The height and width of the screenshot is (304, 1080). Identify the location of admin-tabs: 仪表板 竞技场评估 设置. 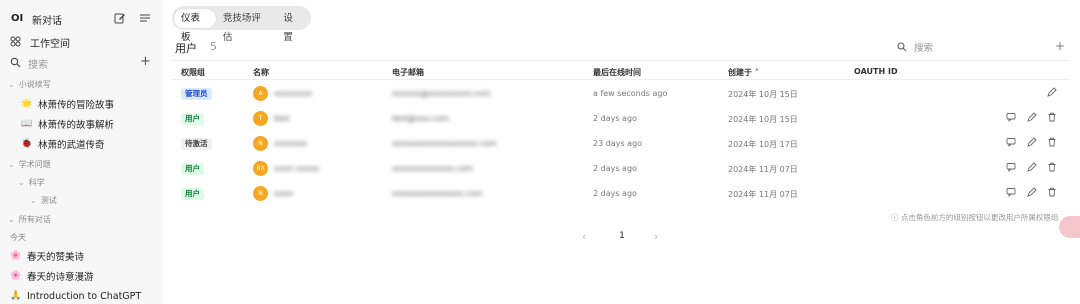
(241, 24).